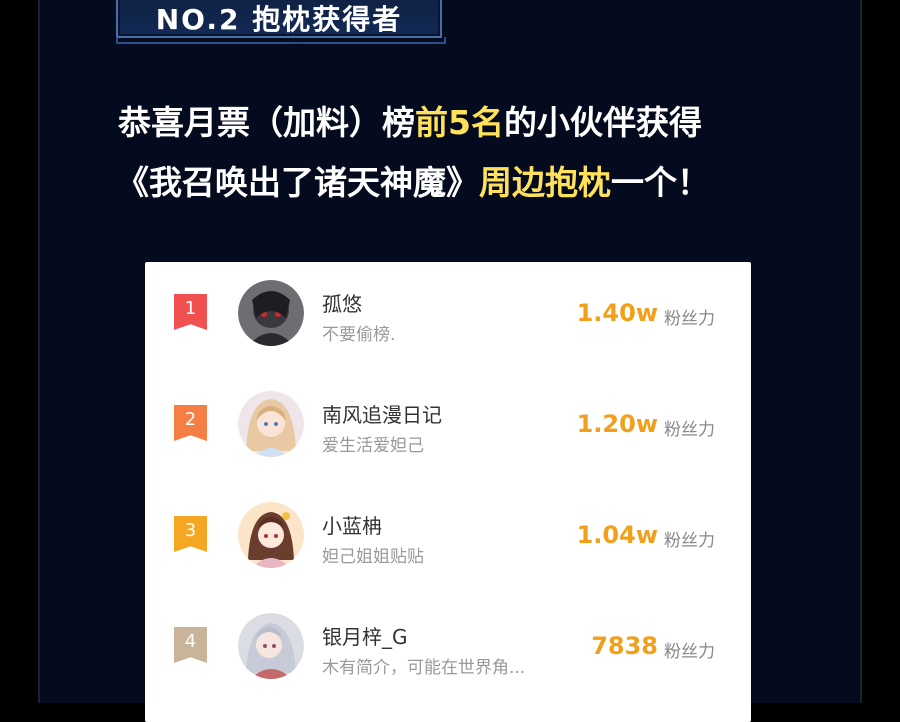 The height and width of the screenshot is (722, 900). I want to click on user-name: 南风追漫日记, so click(382, 413).